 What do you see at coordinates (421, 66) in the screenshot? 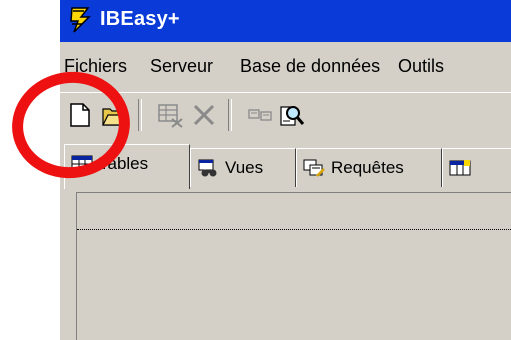
I see `menu-outils: Outils` at bounding box center [421, 66].